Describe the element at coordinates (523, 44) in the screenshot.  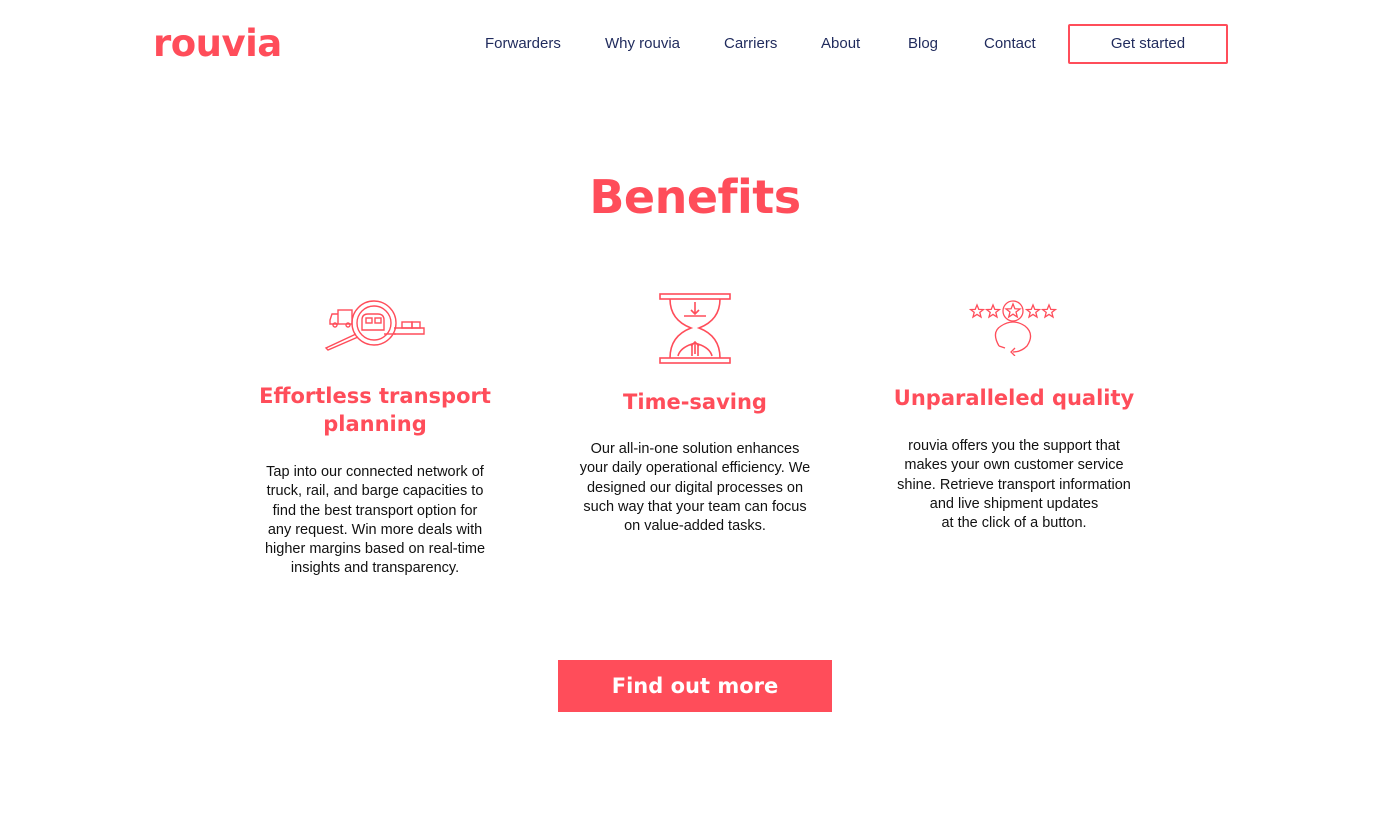
I see `nav-forwarders: Forwarders` at that location.